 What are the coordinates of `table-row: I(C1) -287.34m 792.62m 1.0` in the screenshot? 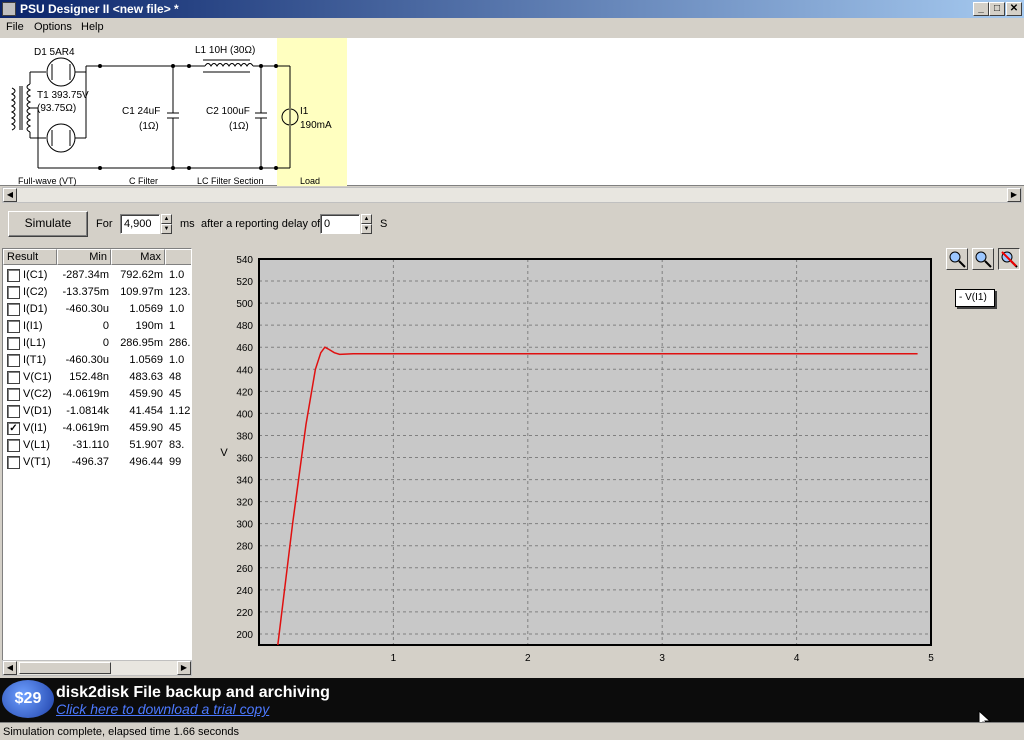 It's located at (97, 275).